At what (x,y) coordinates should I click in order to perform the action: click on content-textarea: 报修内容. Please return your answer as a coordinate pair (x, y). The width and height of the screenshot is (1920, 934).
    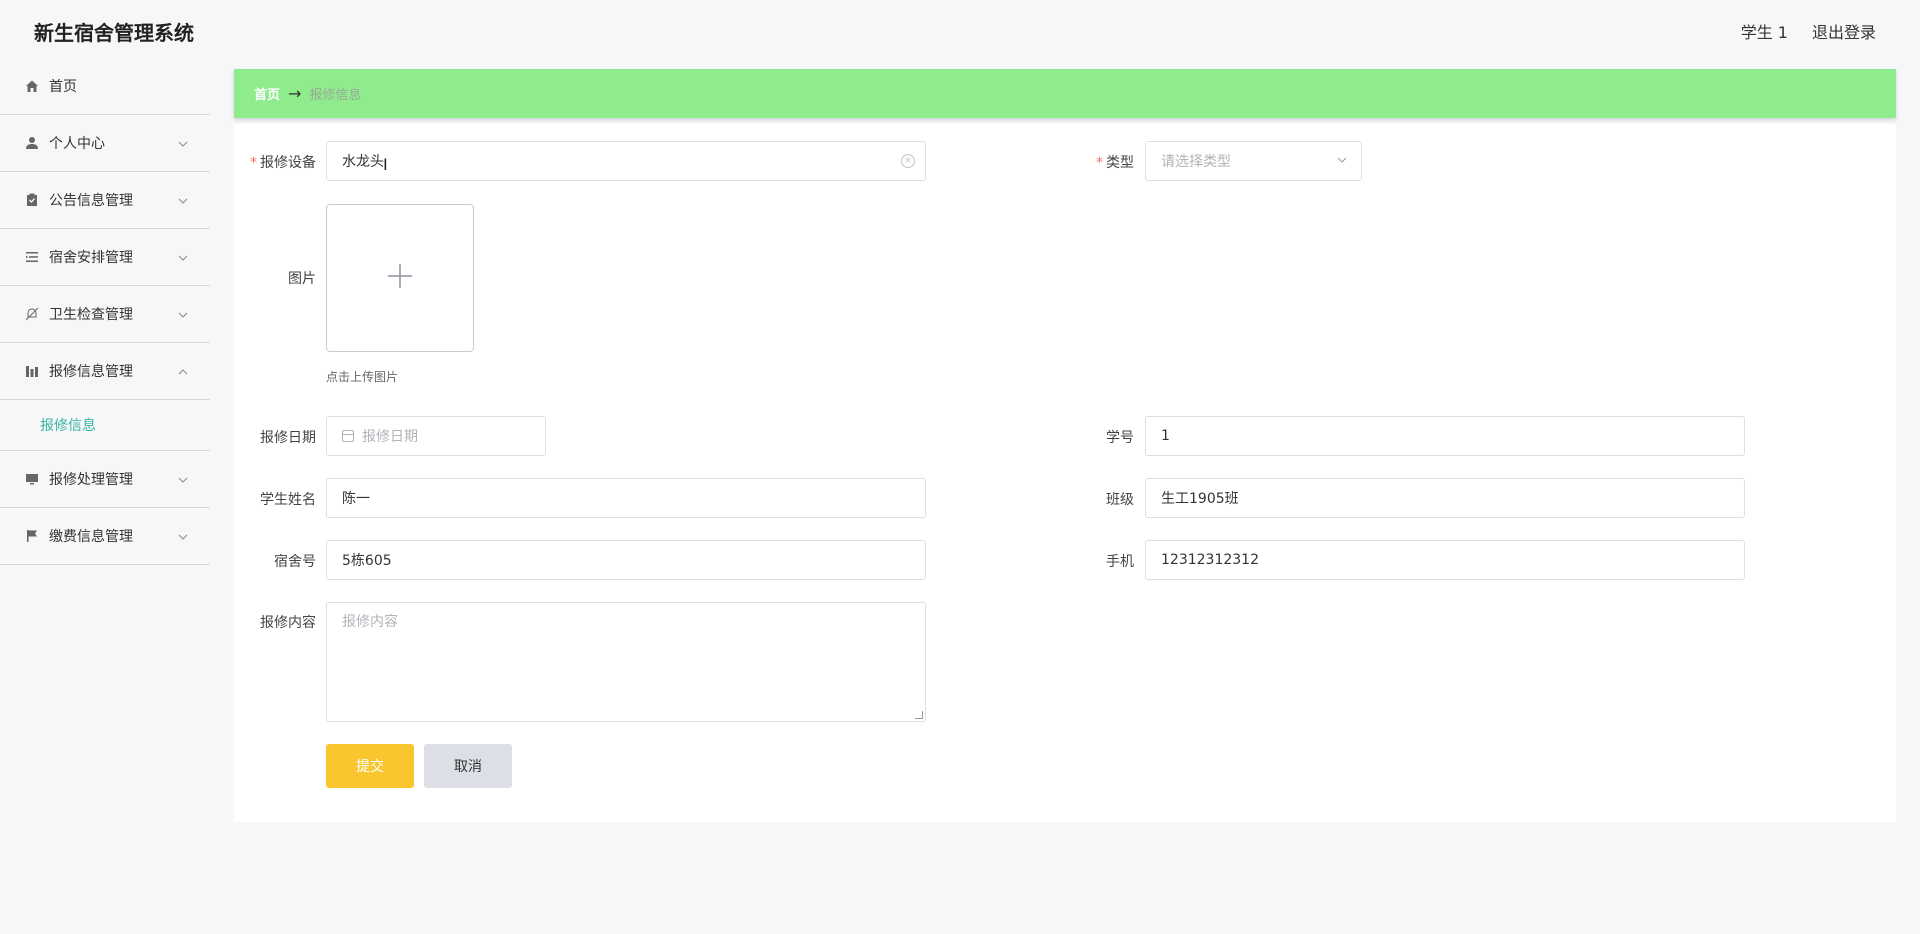
    Looking at the image, I should click on (626, 662).